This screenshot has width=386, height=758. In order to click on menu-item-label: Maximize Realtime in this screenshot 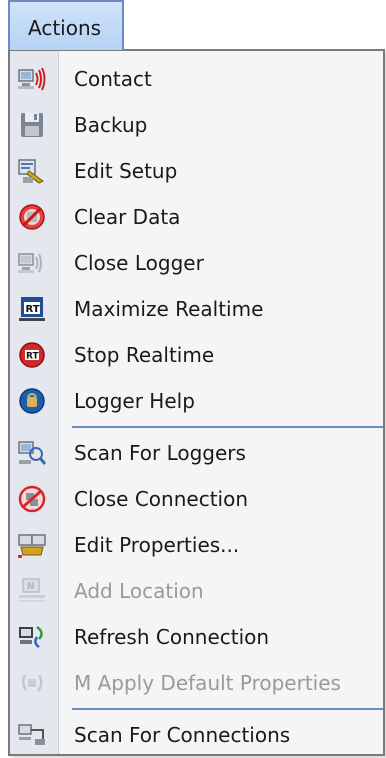, I will do `click(169, 309)`.